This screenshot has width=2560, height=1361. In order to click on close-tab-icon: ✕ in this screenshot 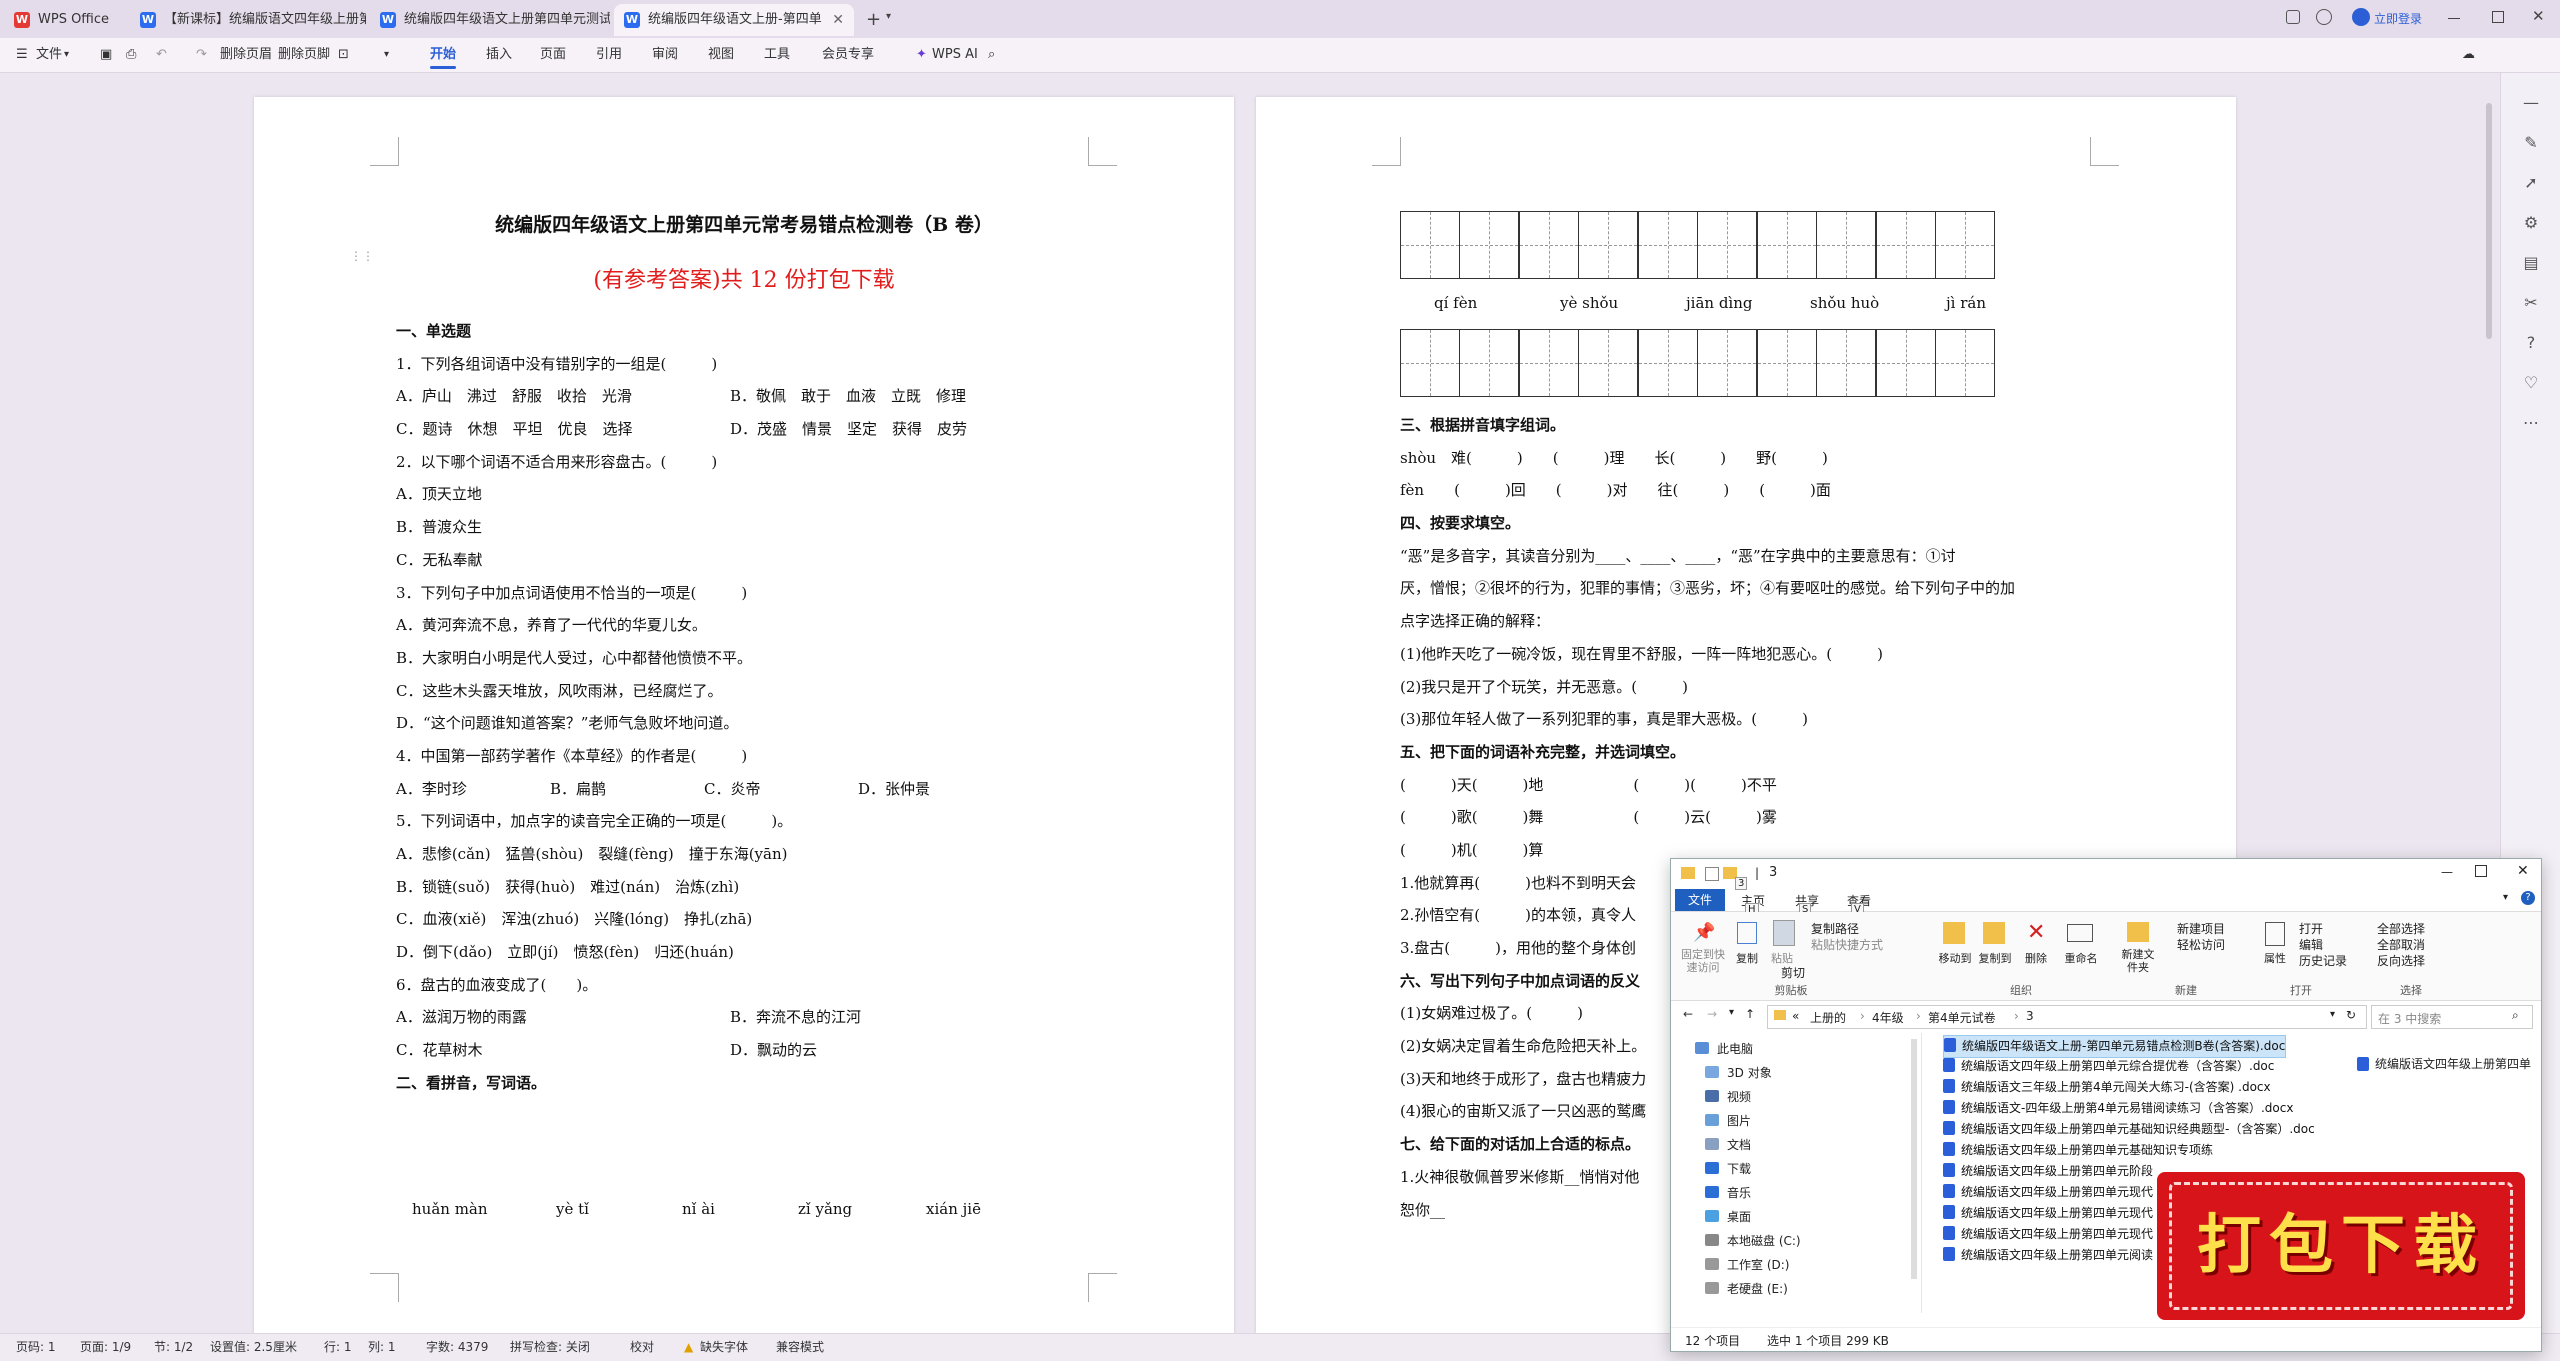, I will do `click(838, 20)`.